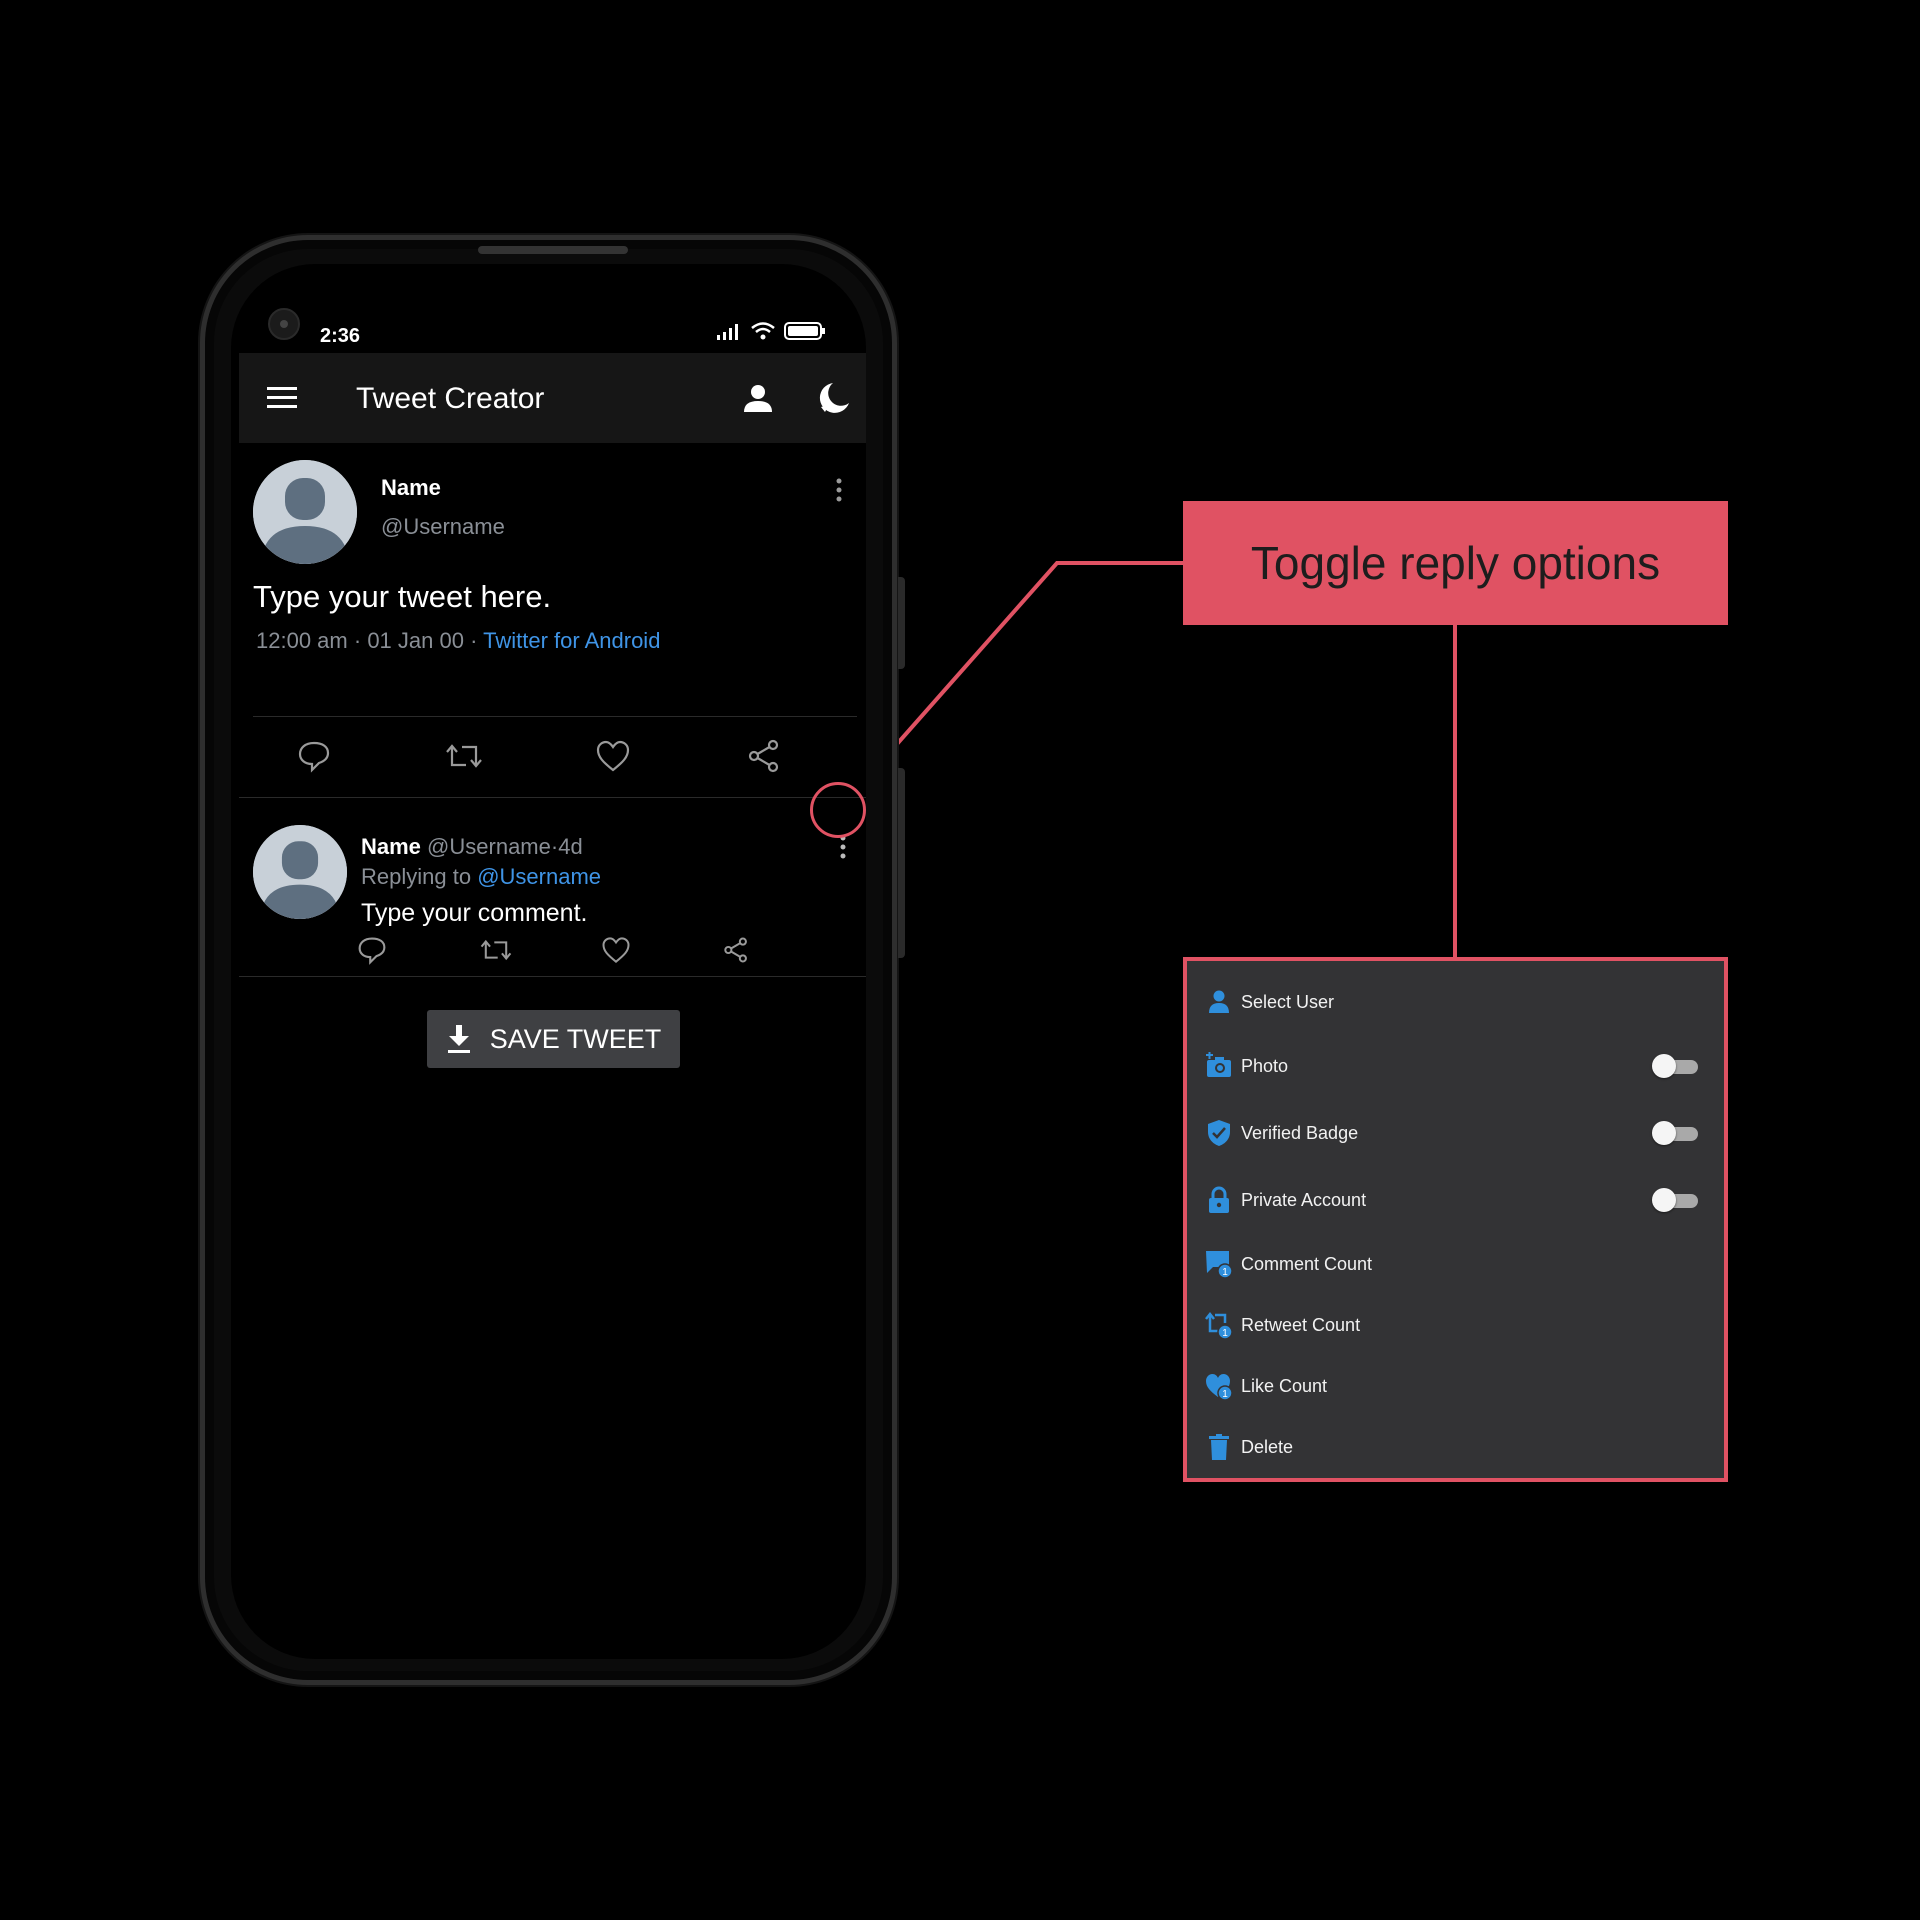 This screenshot has height=1920, width=1920. What do you see at coordinates (1300, 1132) in the screenshot?
I see `menu-item-label: Verified Badge` at bounding box center [1300, 1132].